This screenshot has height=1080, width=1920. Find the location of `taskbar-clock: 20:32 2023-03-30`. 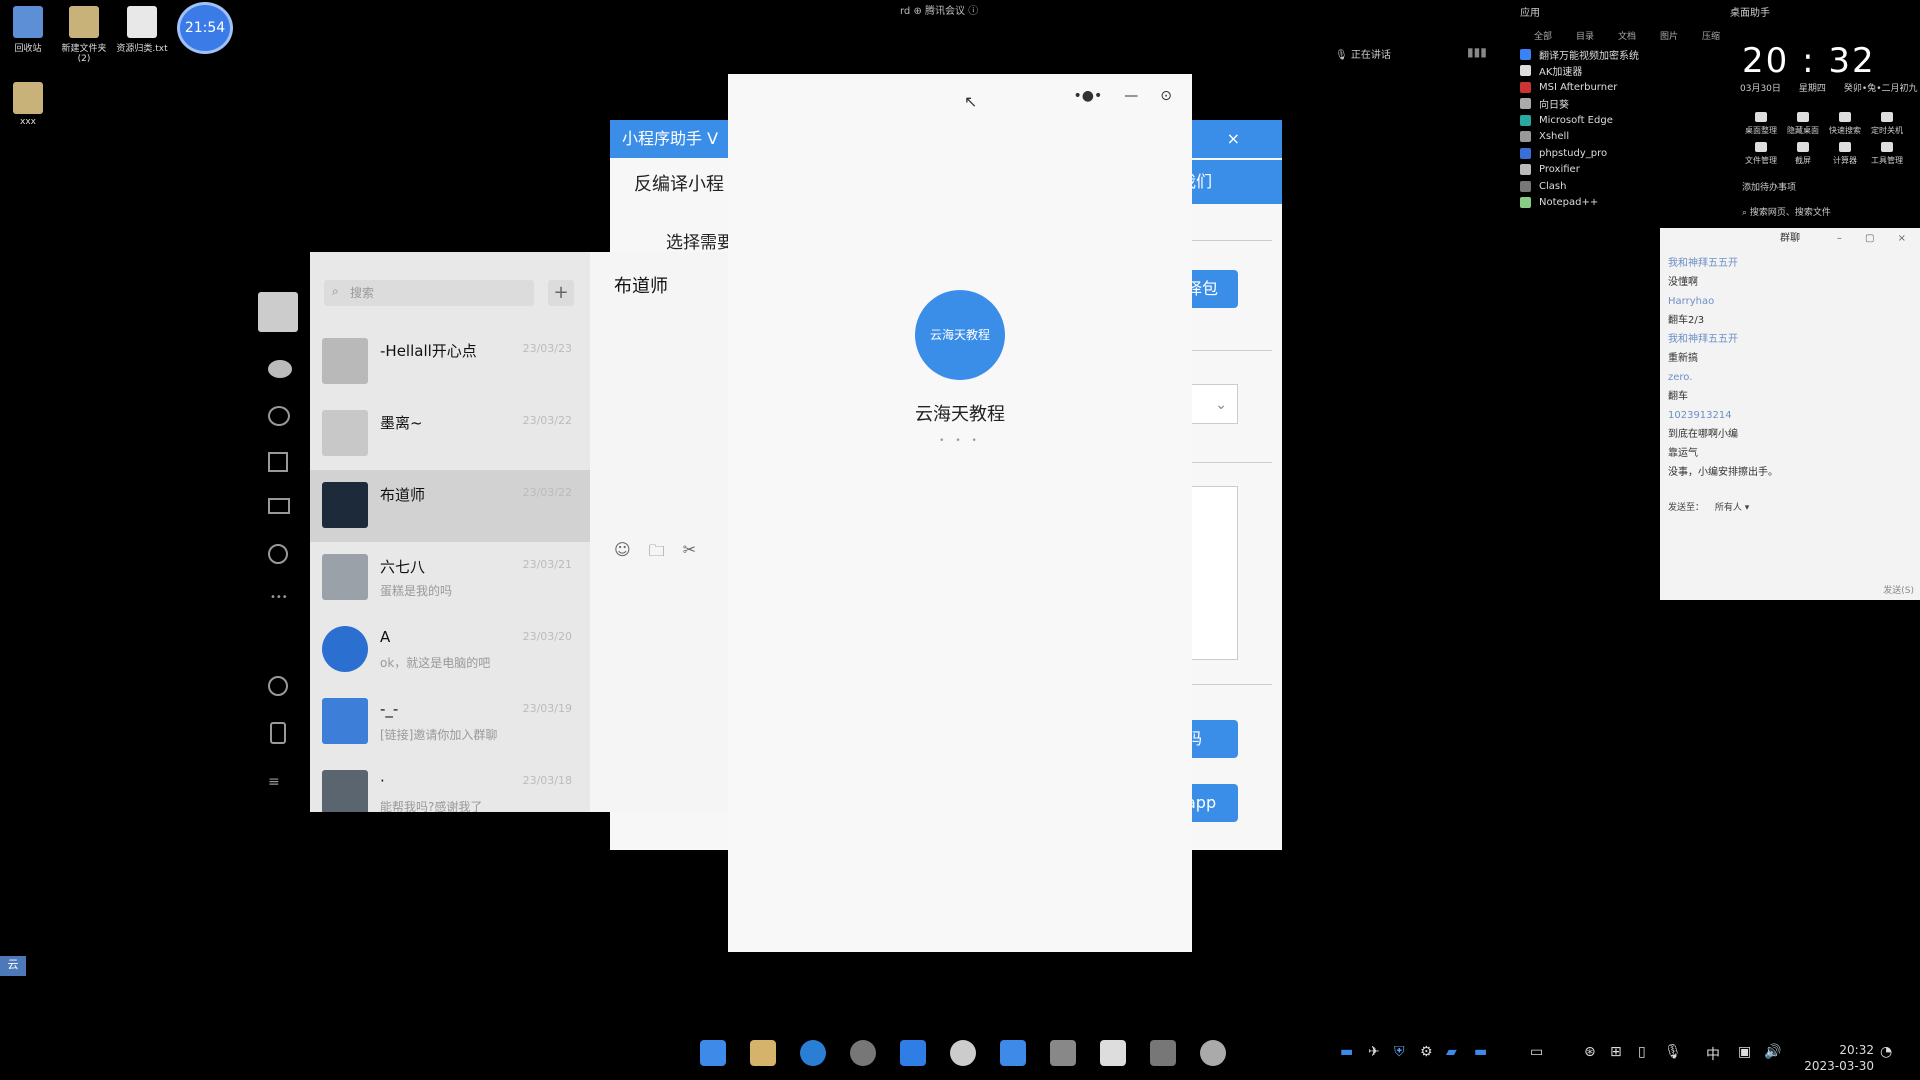

taskbar-clock: 20:32 2023-03-30 is located at coordinates (1839, 1058).